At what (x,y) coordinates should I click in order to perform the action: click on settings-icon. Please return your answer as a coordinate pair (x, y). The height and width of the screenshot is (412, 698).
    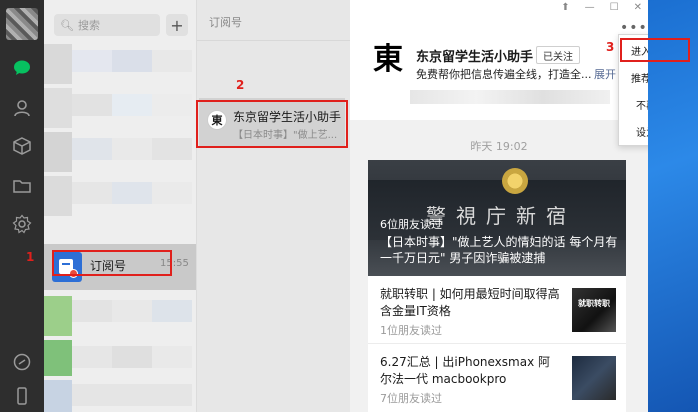
    Looking at the image, I should click on (22, 224).